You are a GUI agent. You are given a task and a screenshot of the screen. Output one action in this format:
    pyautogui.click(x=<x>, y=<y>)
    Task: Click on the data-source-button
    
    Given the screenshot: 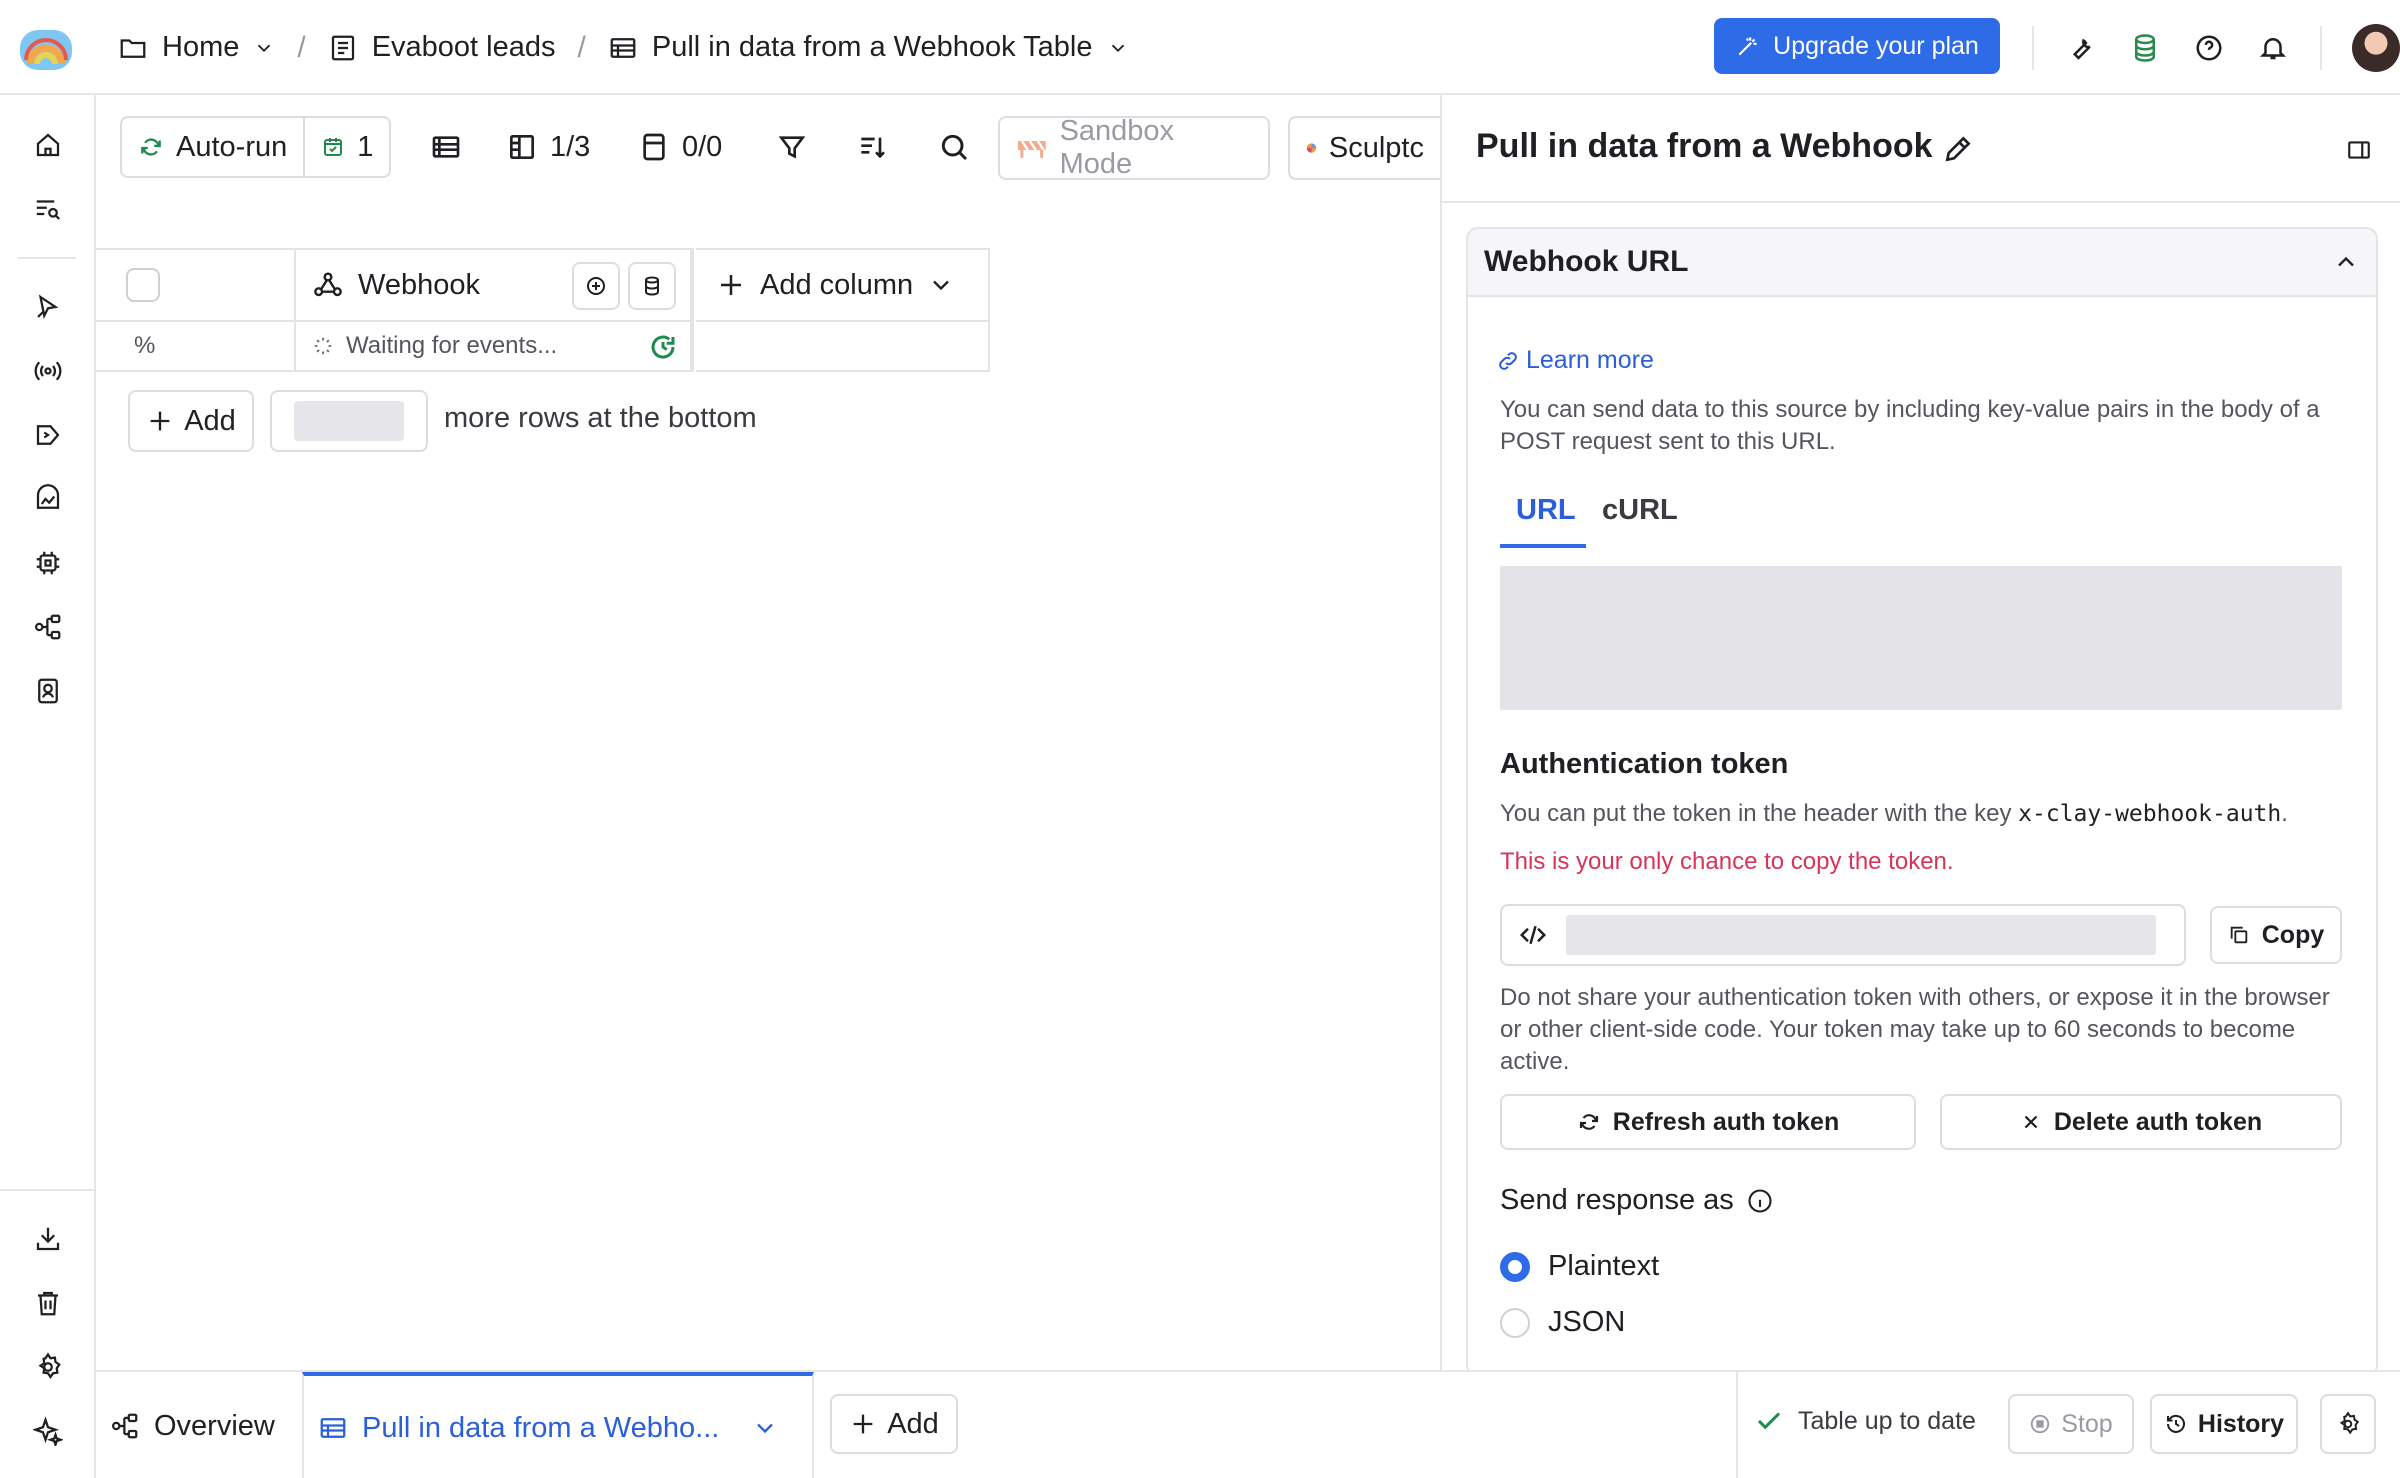 What is the action you would take?
    pyautogui.click(x=652, y=286)
    